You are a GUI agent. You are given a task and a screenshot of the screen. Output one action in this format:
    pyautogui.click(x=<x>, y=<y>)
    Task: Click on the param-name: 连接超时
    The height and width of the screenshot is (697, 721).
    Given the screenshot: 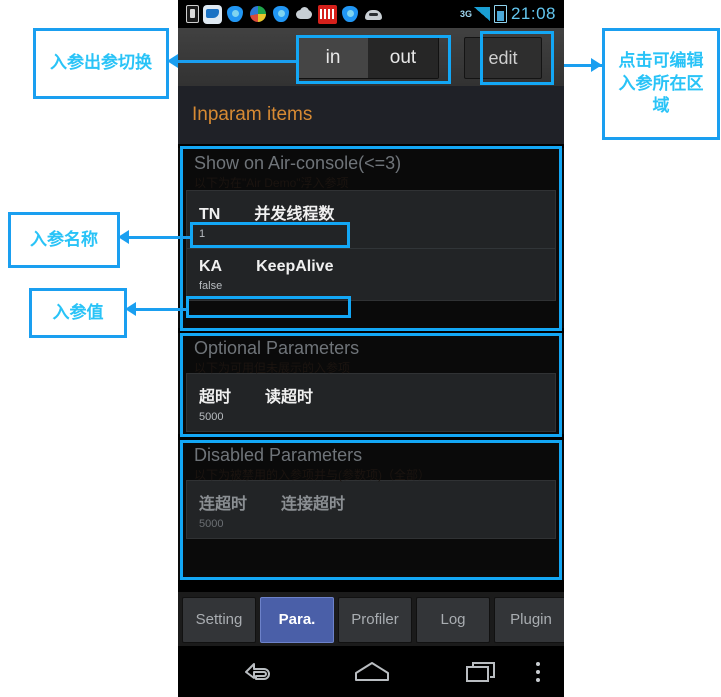 What is the action you would take?
    pyautogui.click(x=313, y=504)
    